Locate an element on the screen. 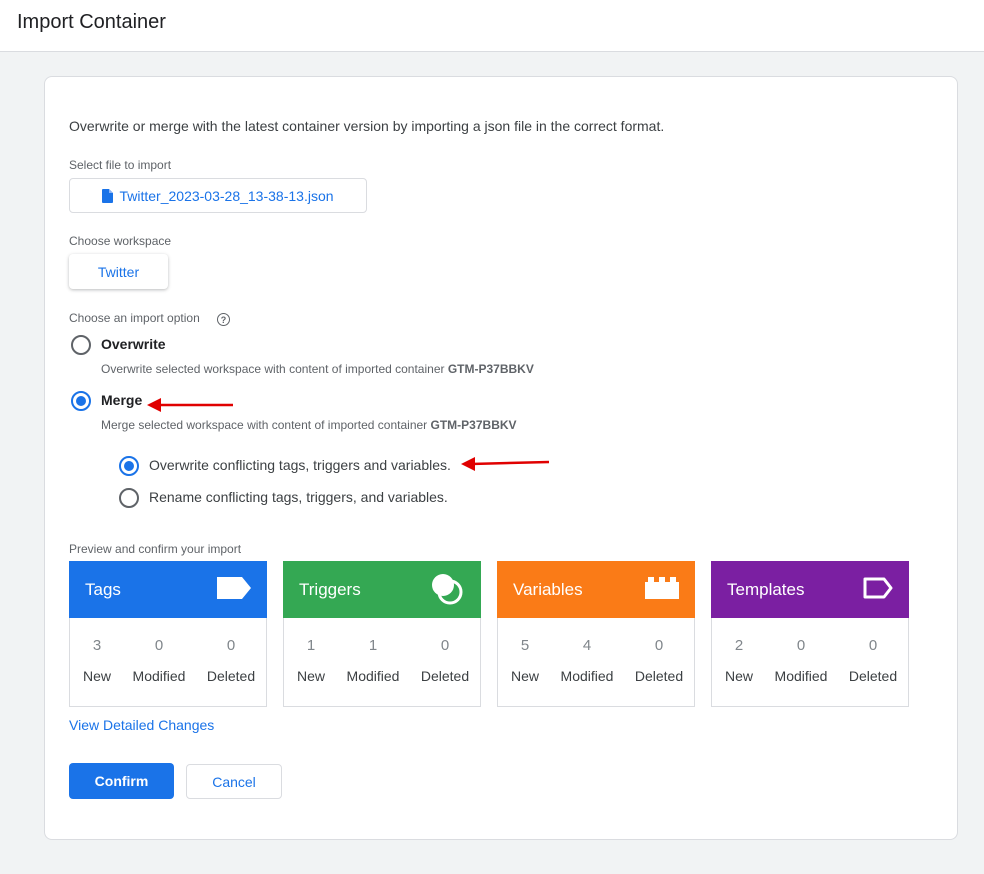 The image size is (984, 874). templates-deleted-label: Deleted is located at coordinates (873, 676).